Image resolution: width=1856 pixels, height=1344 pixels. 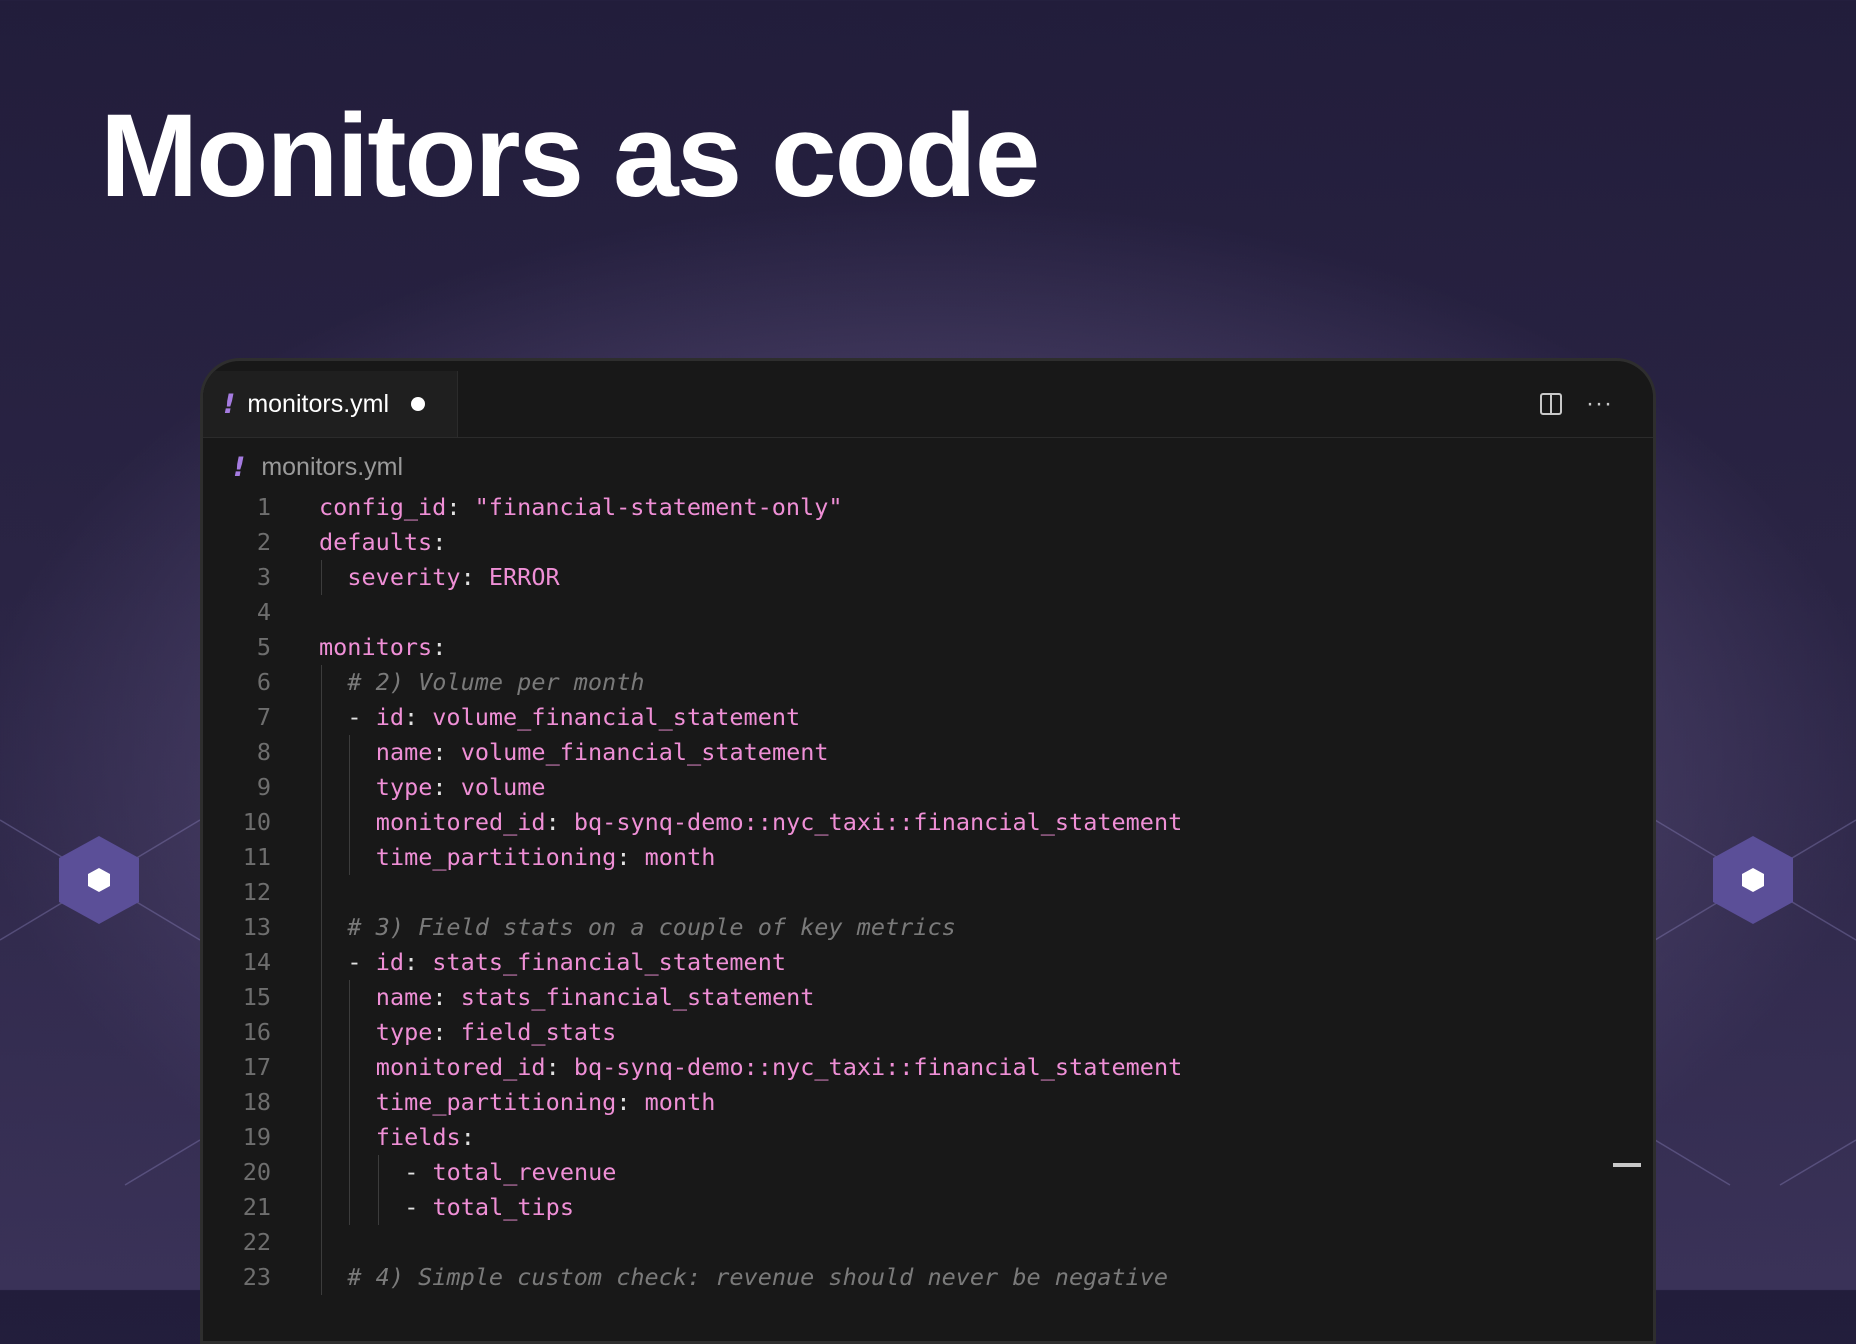 I want to click on tab-actions: ···, so click(x=1576, y=404).